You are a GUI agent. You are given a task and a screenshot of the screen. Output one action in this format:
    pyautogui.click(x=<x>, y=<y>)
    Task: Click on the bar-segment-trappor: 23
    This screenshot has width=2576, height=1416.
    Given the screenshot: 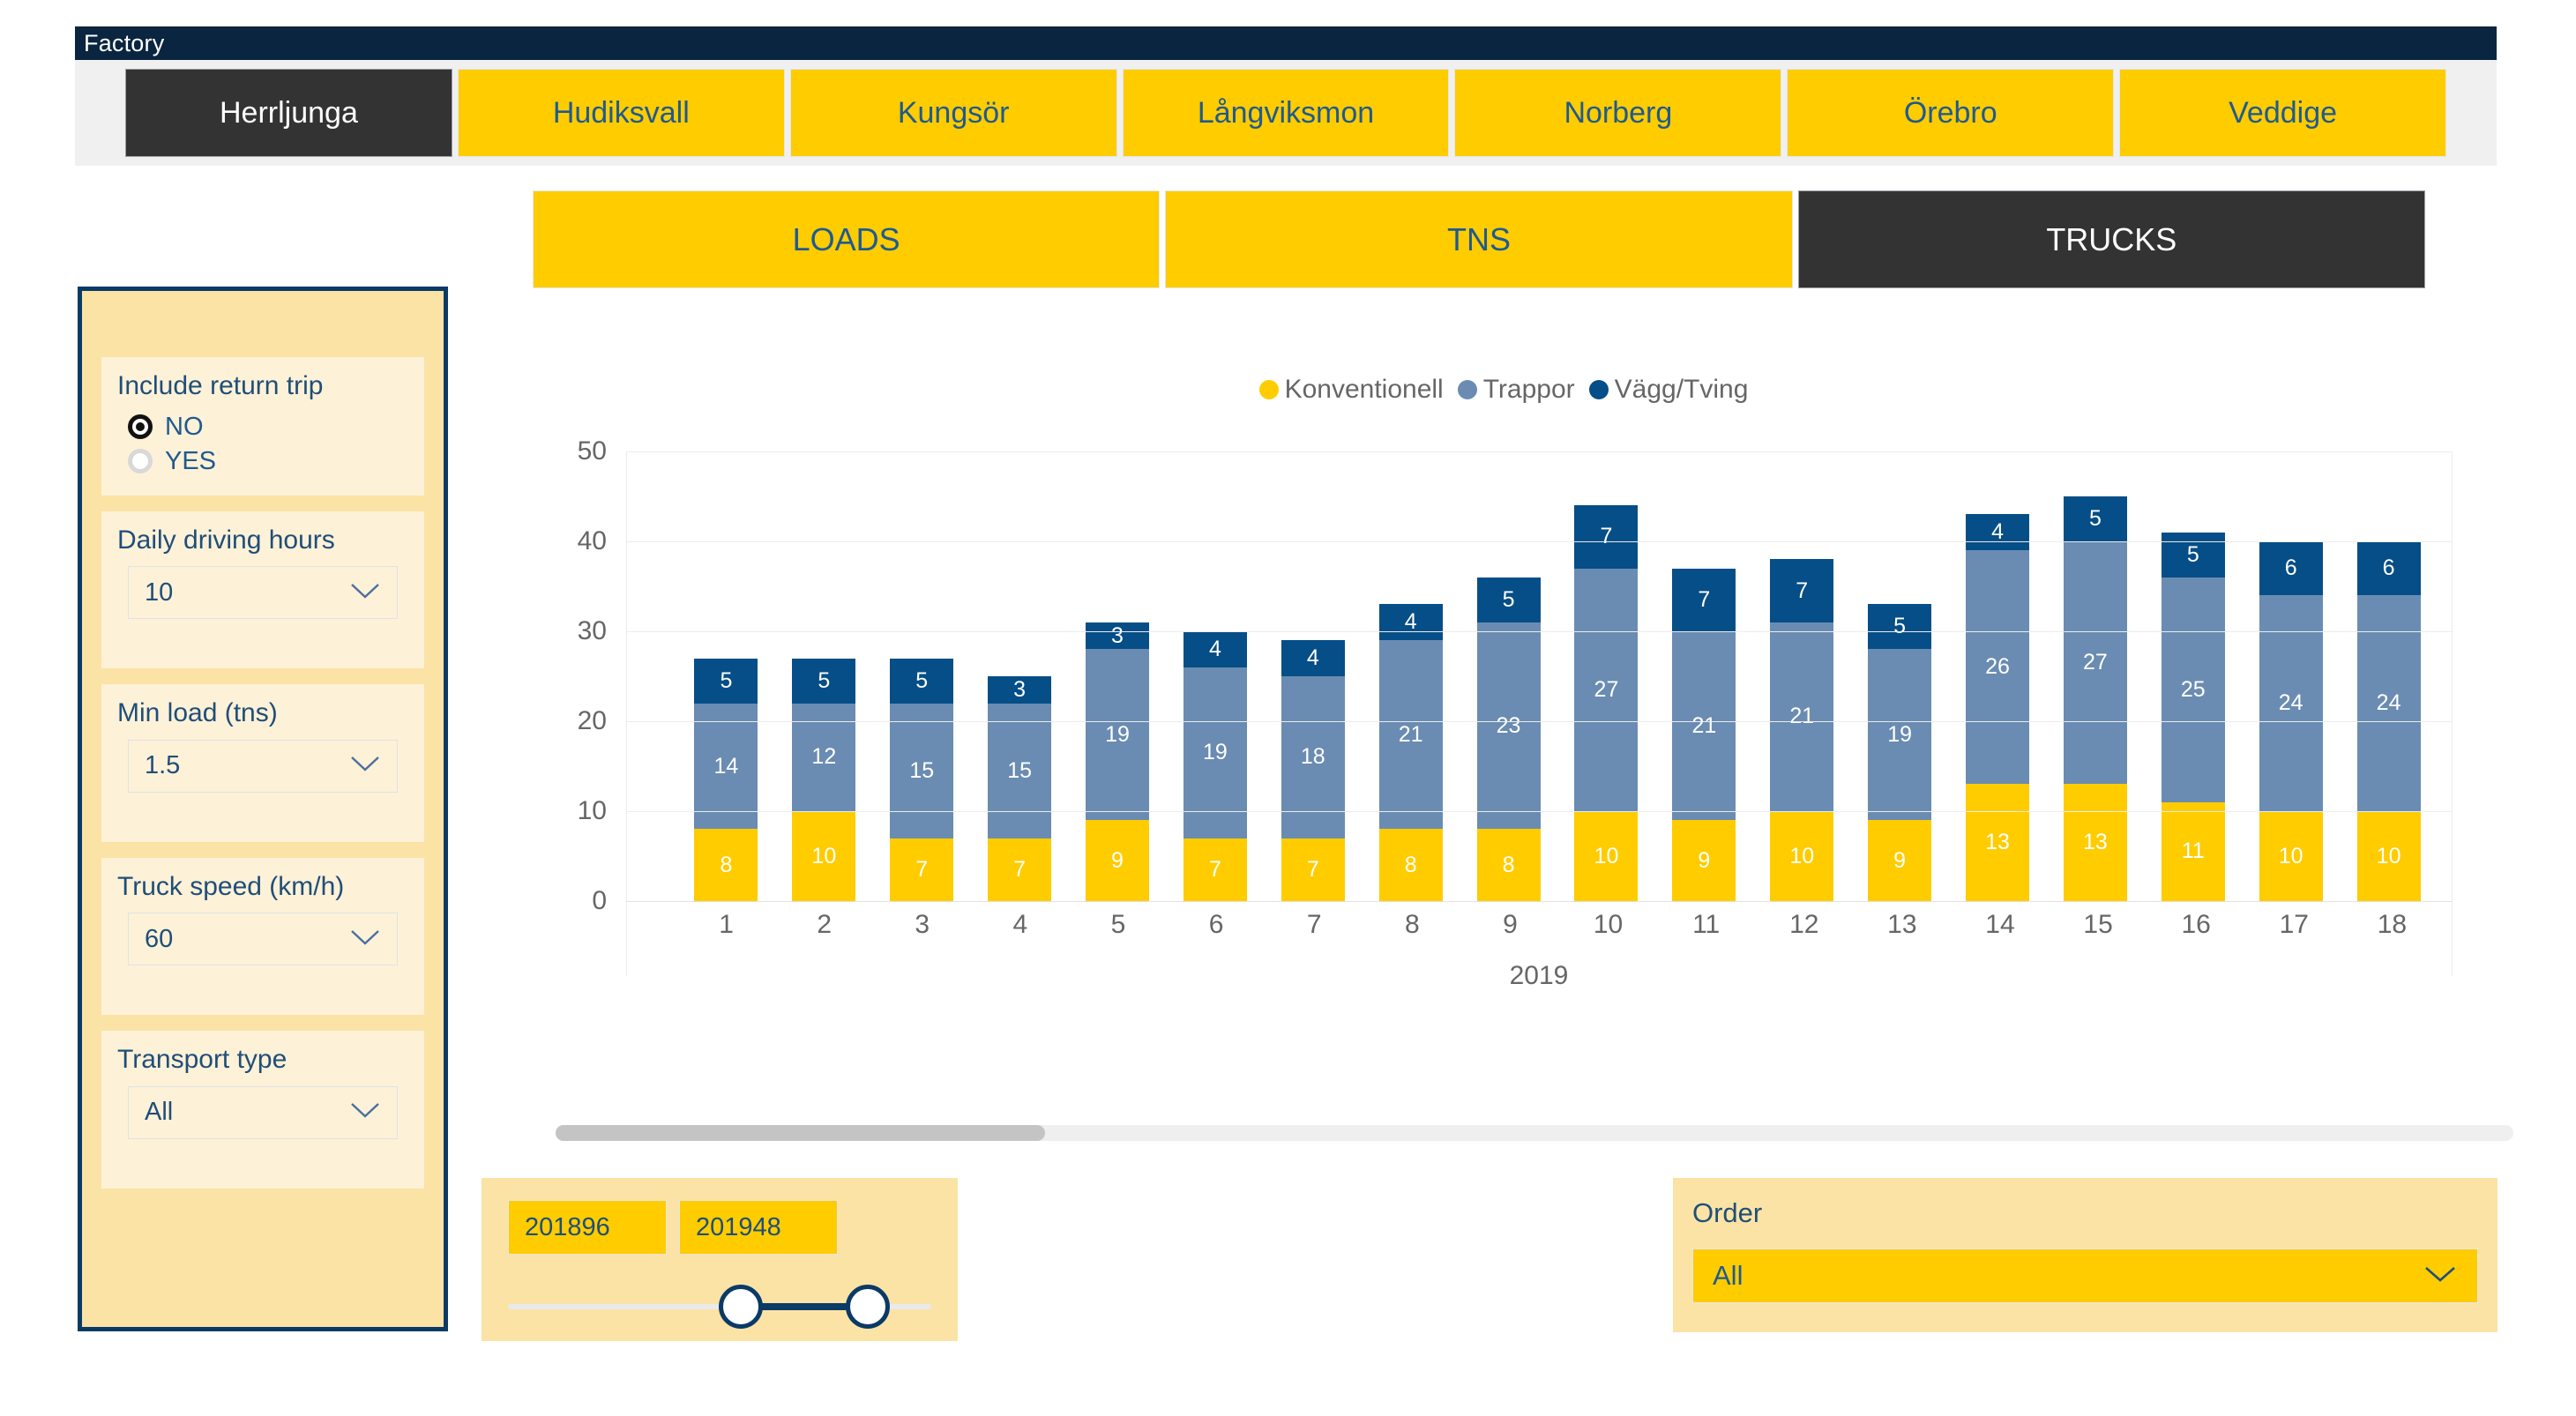 What is the action you would take?
    pyautogui.click(x=1508, y=726)
    